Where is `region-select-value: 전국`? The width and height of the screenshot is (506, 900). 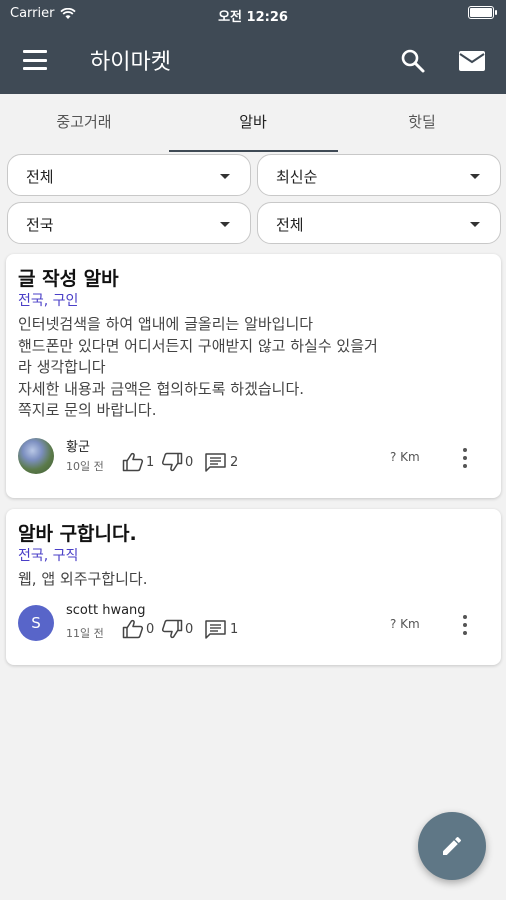
region-select-value: 전국 is located at coordinates (40, 225).